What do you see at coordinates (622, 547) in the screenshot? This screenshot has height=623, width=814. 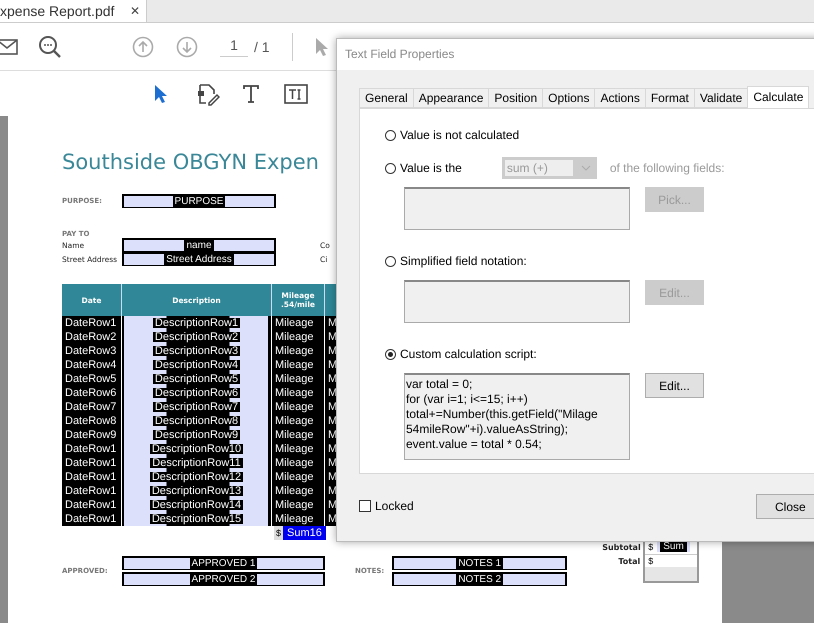 I see `total-label: Subtotal` at bounding box center [622, 547].